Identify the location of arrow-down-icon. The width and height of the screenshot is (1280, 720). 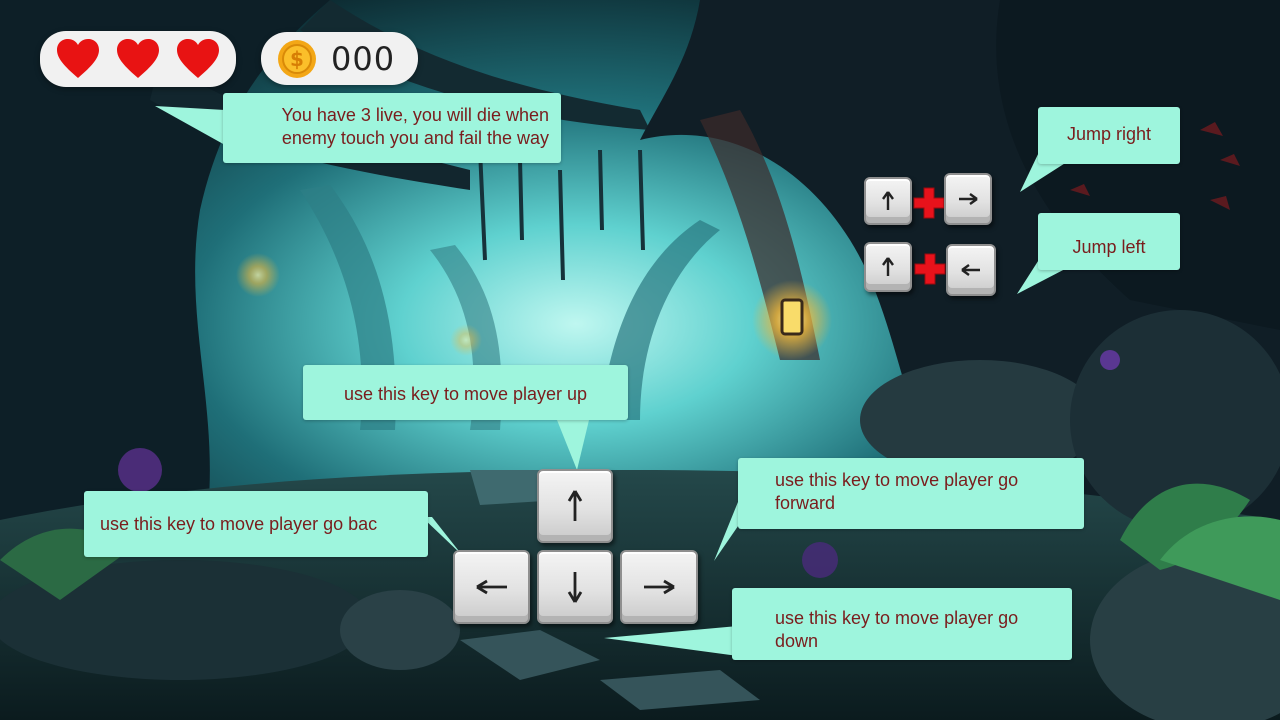
(575, 587).